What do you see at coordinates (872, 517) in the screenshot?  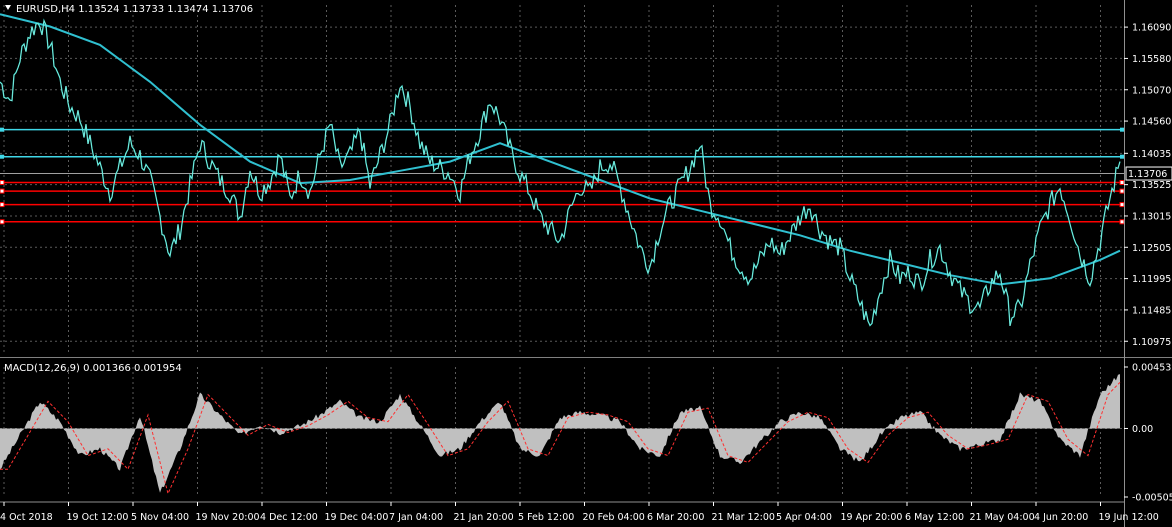 I see `time-tick-label: 19 Apr 20:00` at bounding box center [872, 517].